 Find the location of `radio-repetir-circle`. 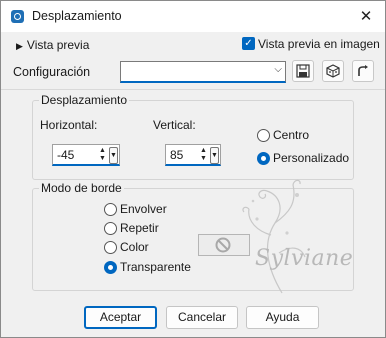

radio-repetir-circle is located at coordinates (110, 228).